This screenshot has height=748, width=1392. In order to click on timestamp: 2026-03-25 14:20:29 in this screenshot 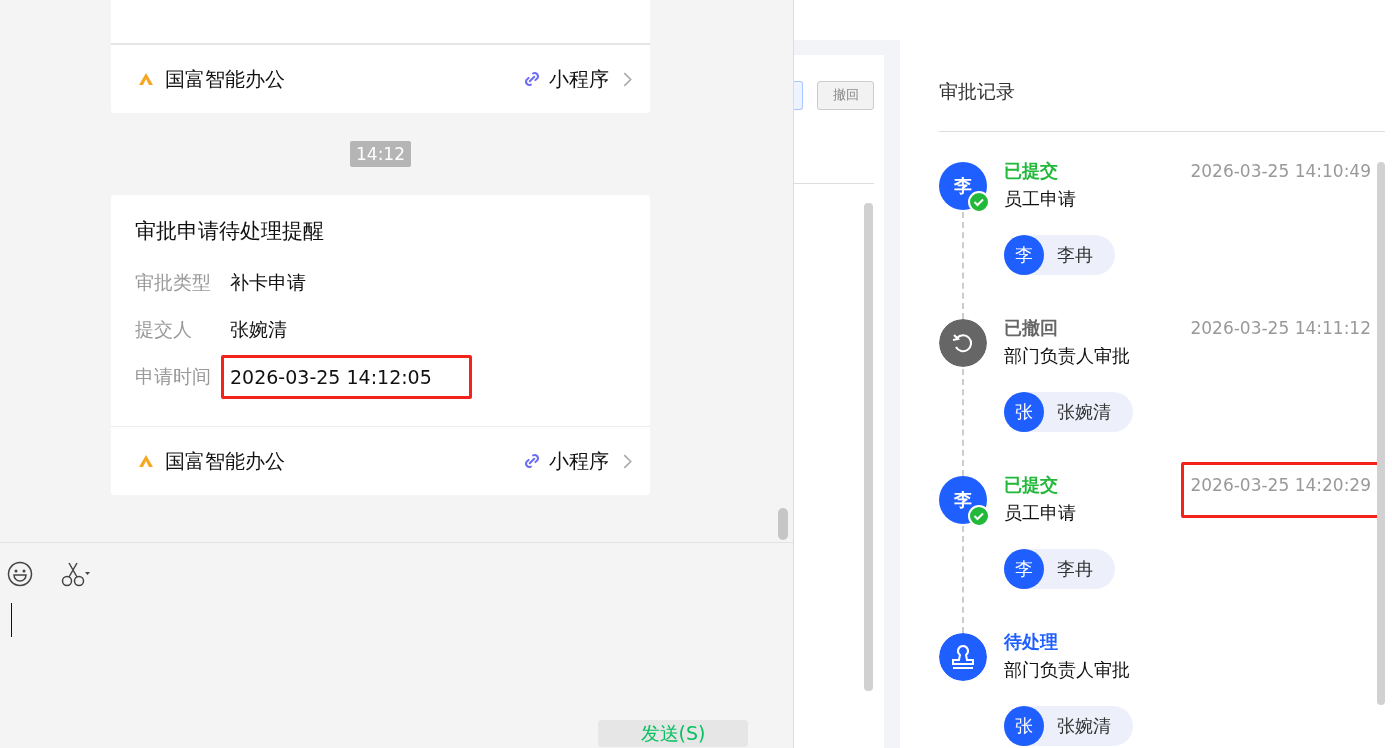, I will do `click(1280, 485)`.